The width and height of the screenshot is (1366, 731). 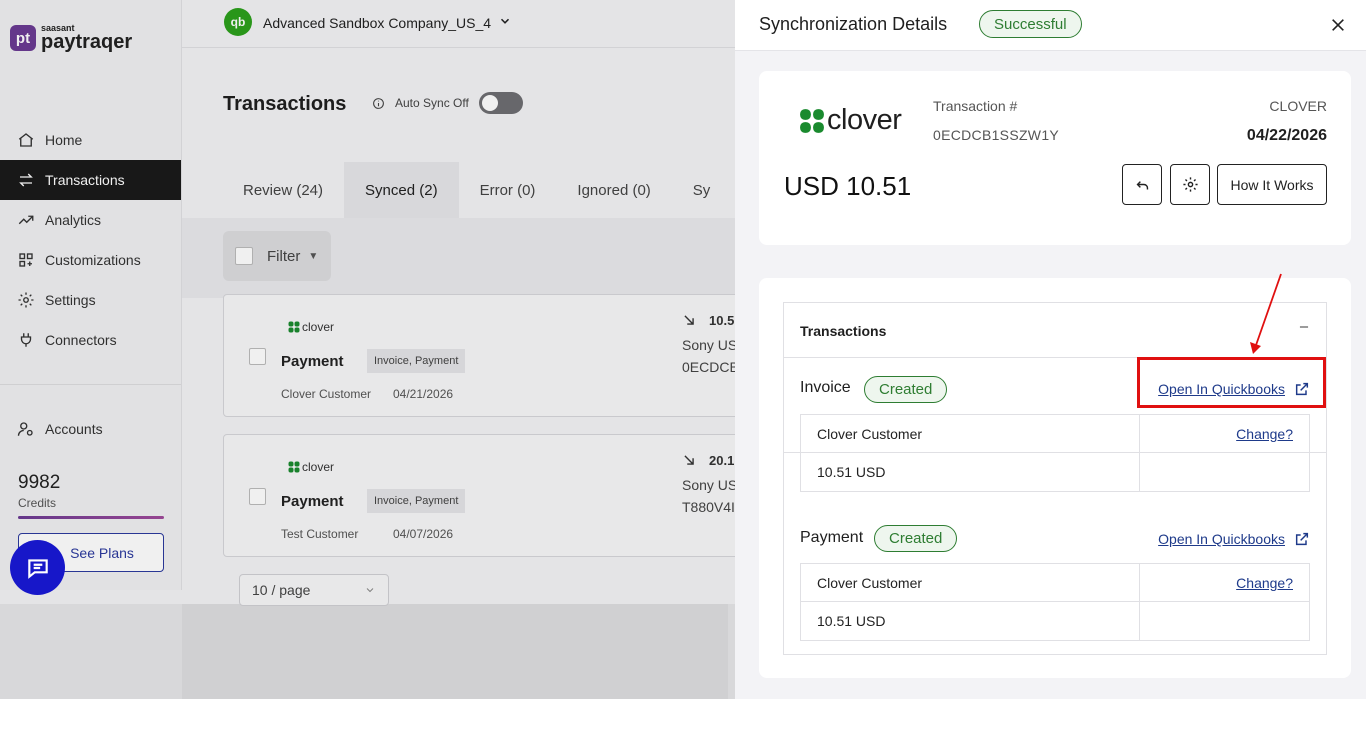 I want to click on tab-synced: Synced (2), so click(x=401, y=190).